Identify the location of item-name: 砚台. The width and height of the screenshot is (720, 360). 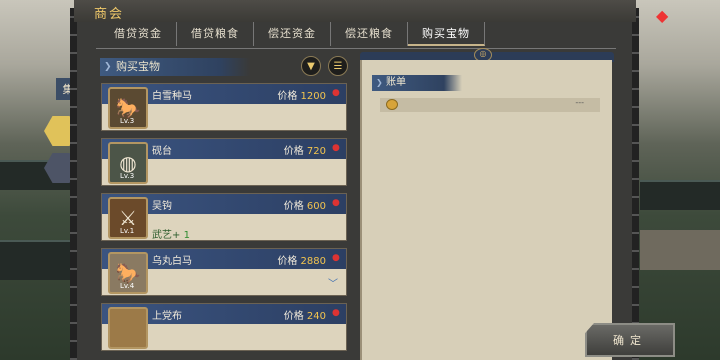
(162, 151).